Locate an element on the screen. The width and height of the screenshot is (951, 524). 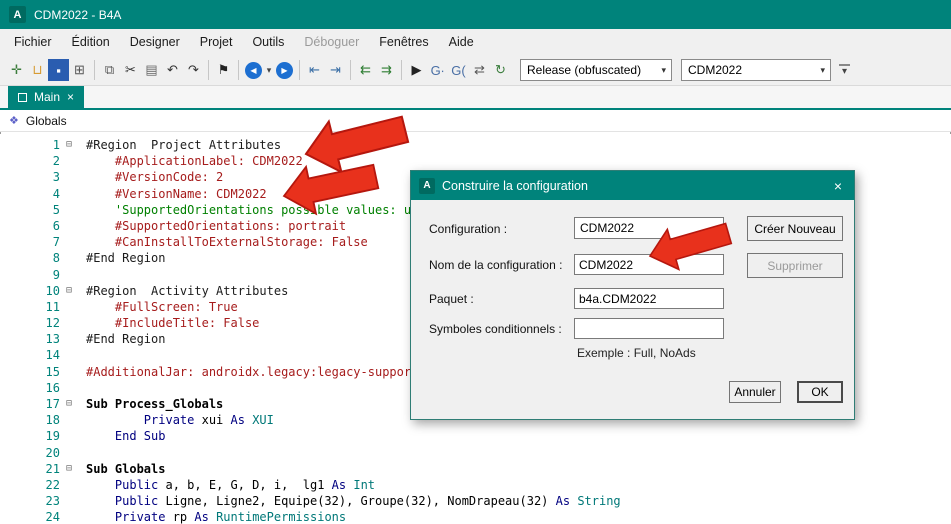
line-number: 2 is located at coordinates (56, 161).